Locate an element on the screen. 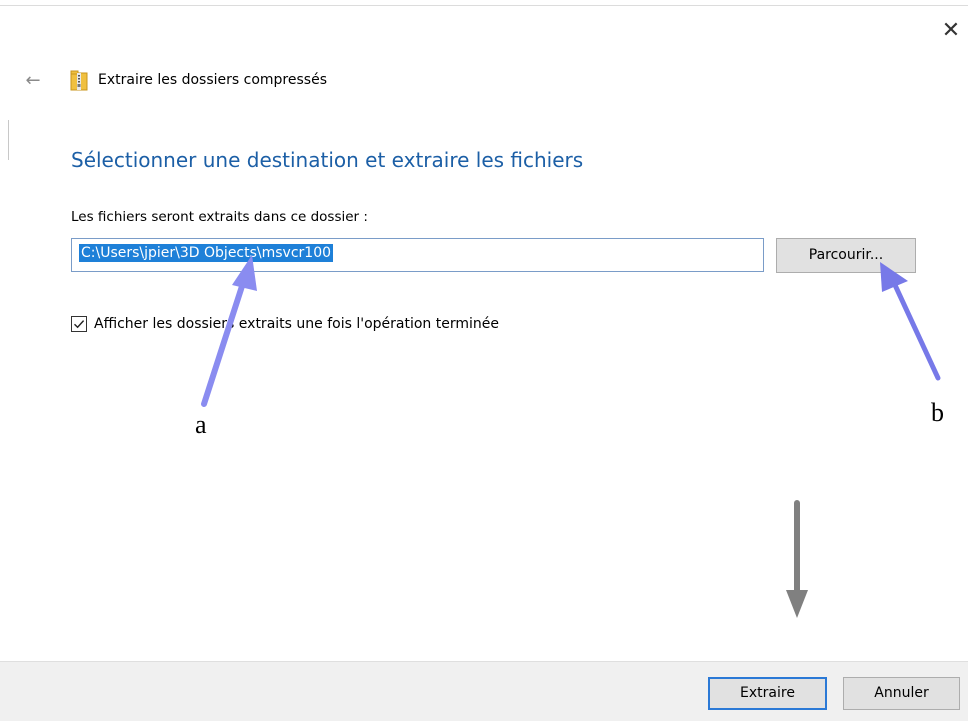 This screenshot has width=968, height=721. left-edge-mark is located at coordinates (8, 140).